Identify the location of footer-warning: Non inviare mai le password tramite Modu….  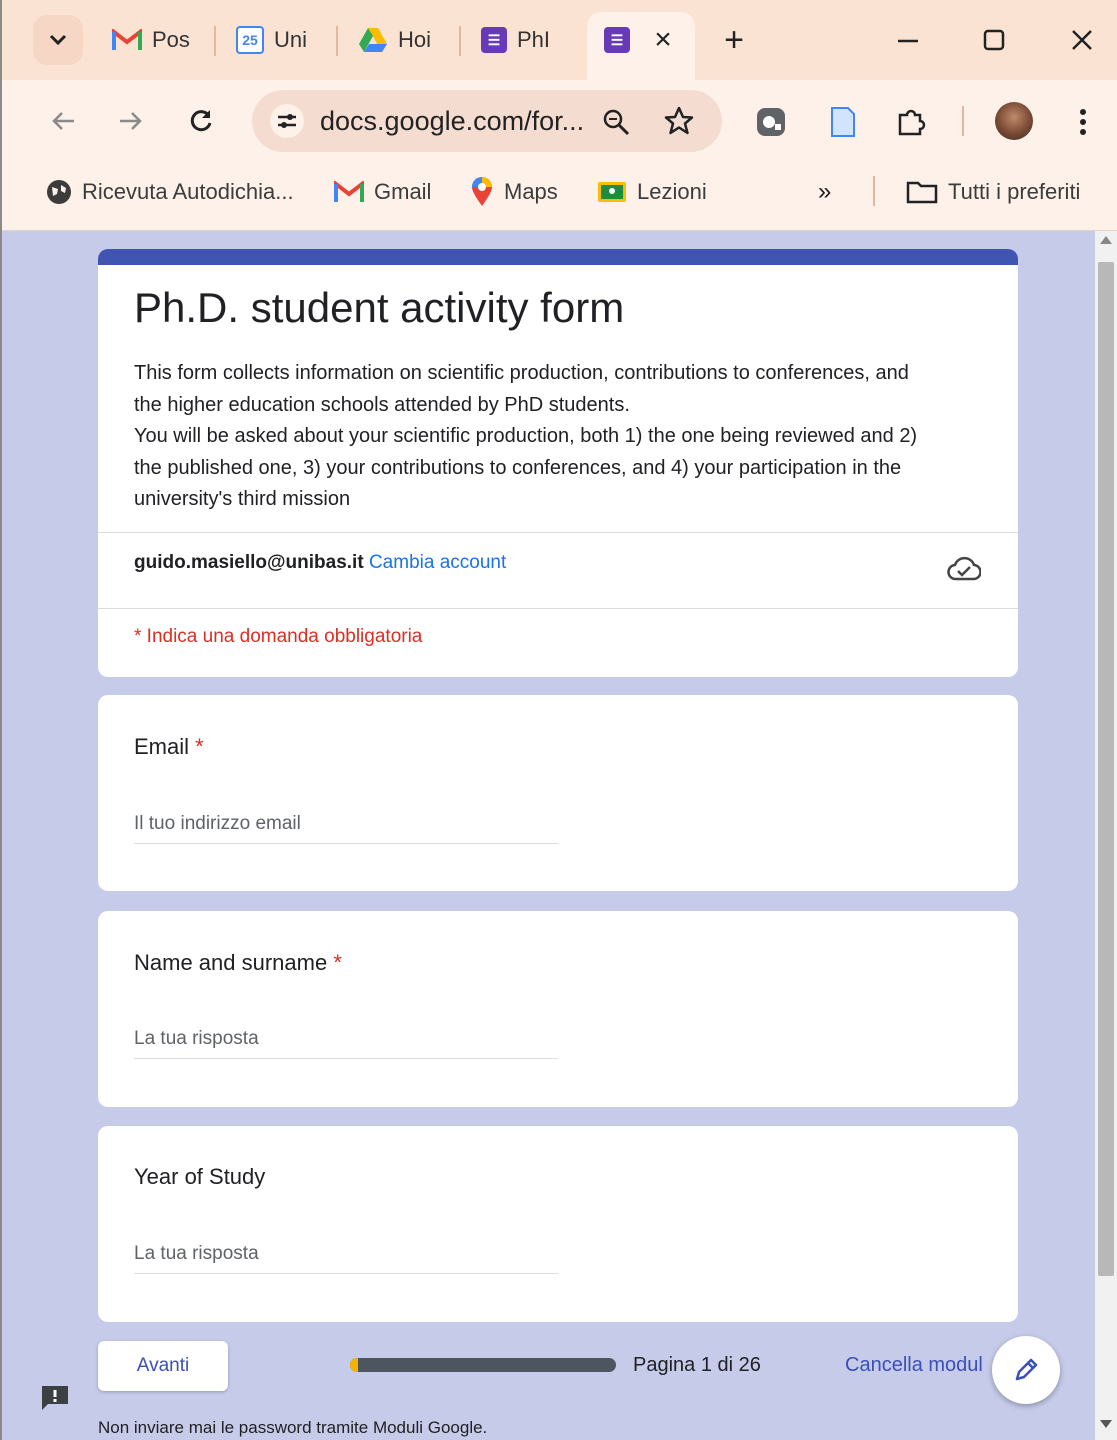
(293, 1427).